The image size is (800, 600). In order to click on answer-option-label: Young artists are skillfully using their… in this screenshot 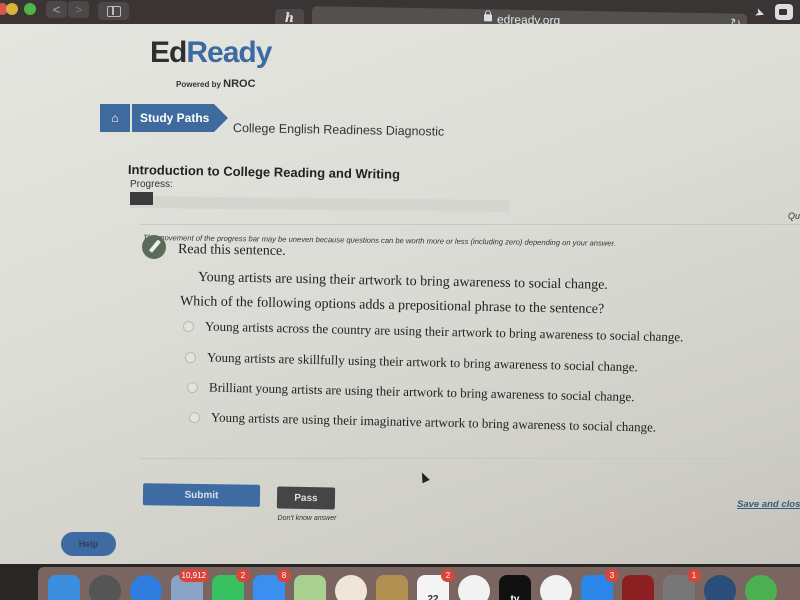, I will do `click(422, 362)`.